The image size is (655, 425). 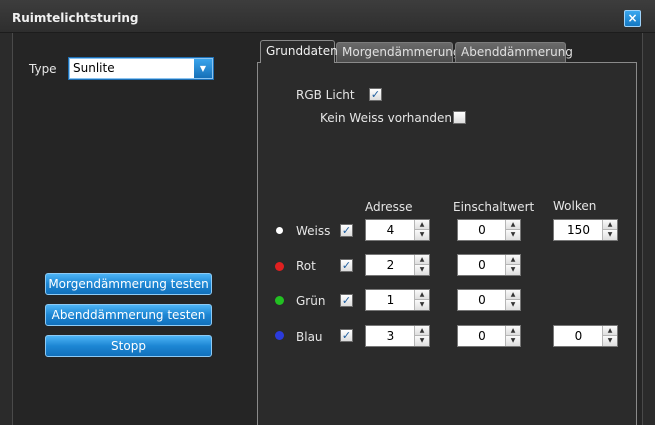 I want to click on close-button: ×, so click(x=632, y=18).